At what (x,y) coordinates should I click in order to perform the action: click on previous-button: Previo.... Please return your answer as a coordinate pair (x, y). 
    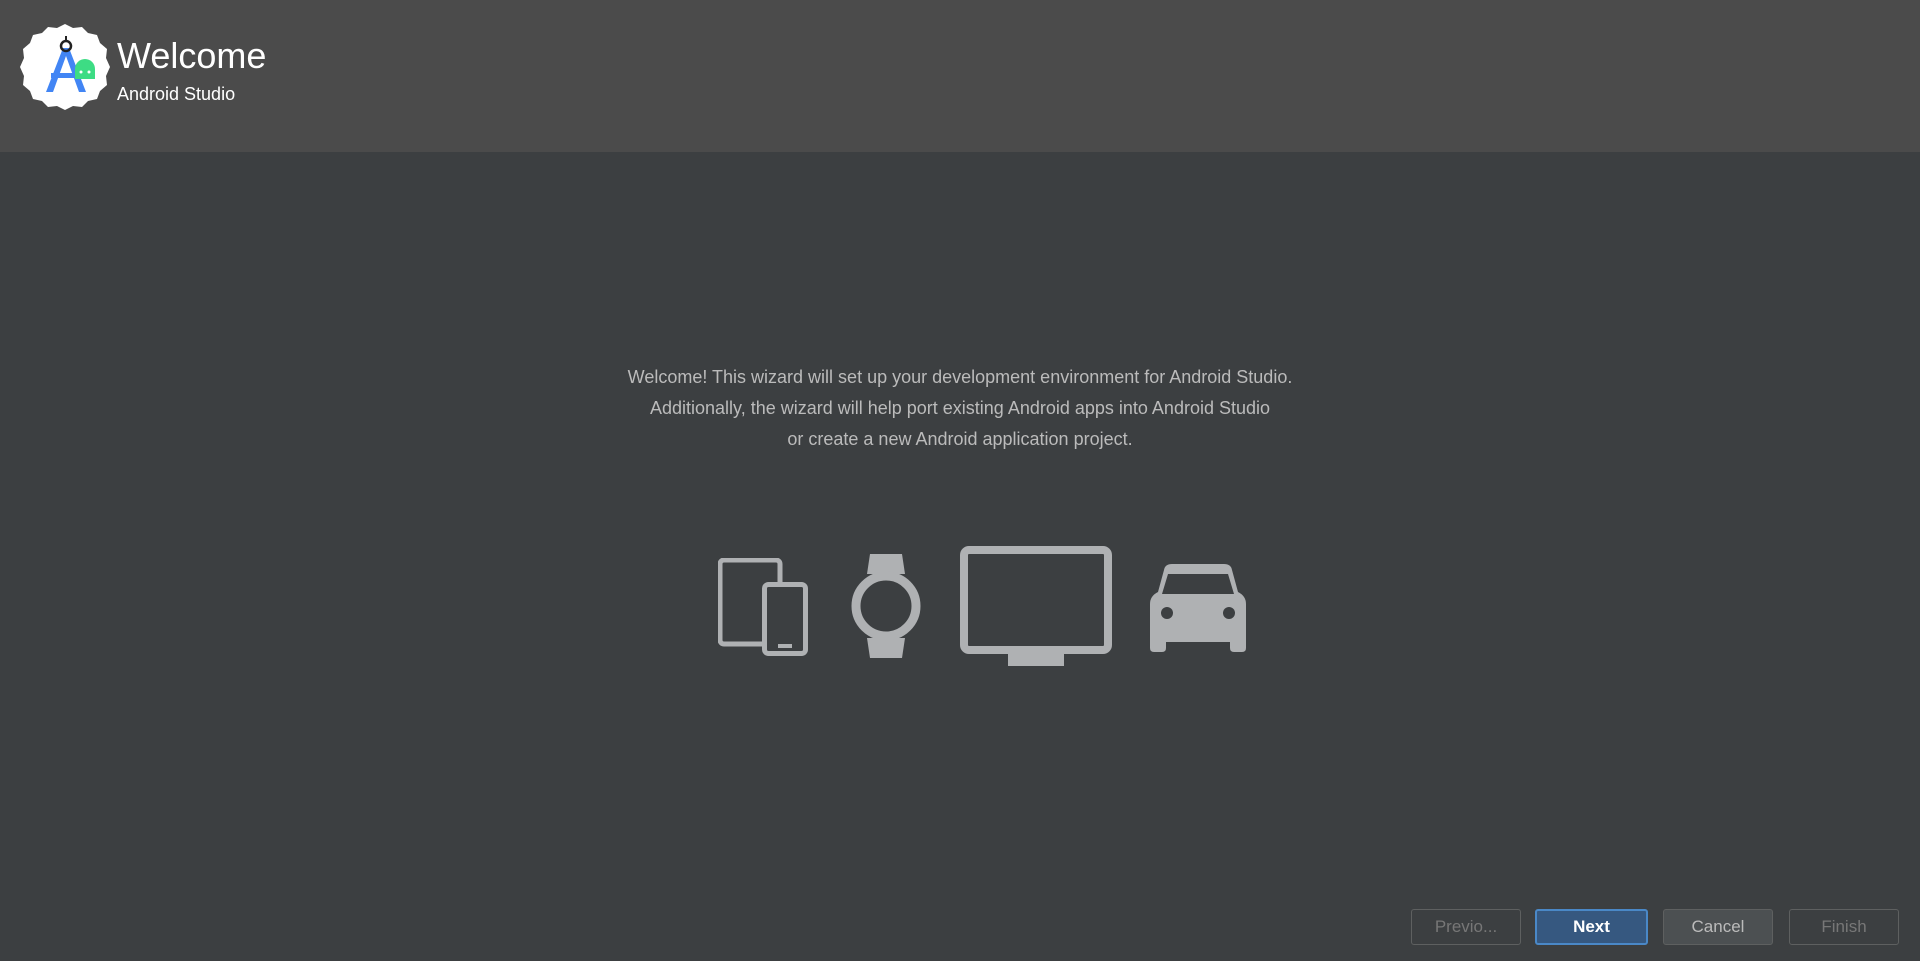
    Looking at the image, I should click on (1466, 927).